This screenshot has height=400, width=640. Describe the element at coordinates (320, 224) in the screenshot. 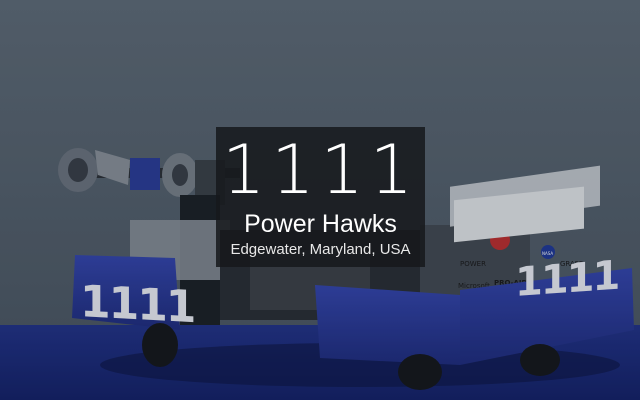

I see `team-name: Power Hawks` at that location.